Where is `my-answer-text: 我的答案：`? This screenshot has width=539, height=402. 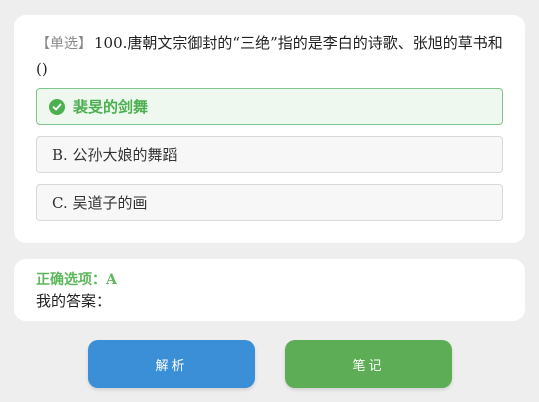
my-answer-text: 我的答案： is located at coordinates (74, 301).